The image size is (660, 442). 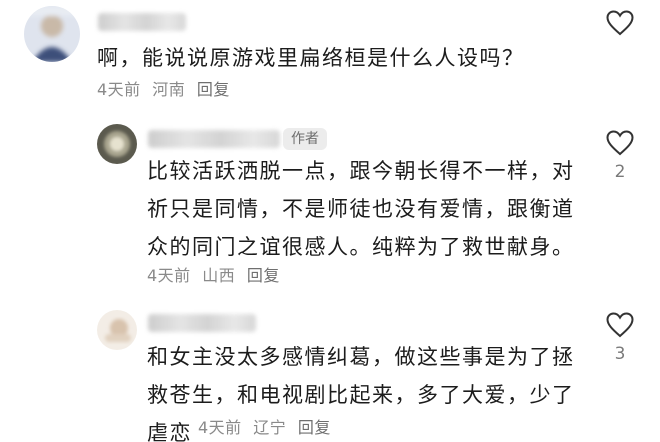 I want to click on comment-meta: 4天前 辽宁 回复, so click(x=267, y=428).